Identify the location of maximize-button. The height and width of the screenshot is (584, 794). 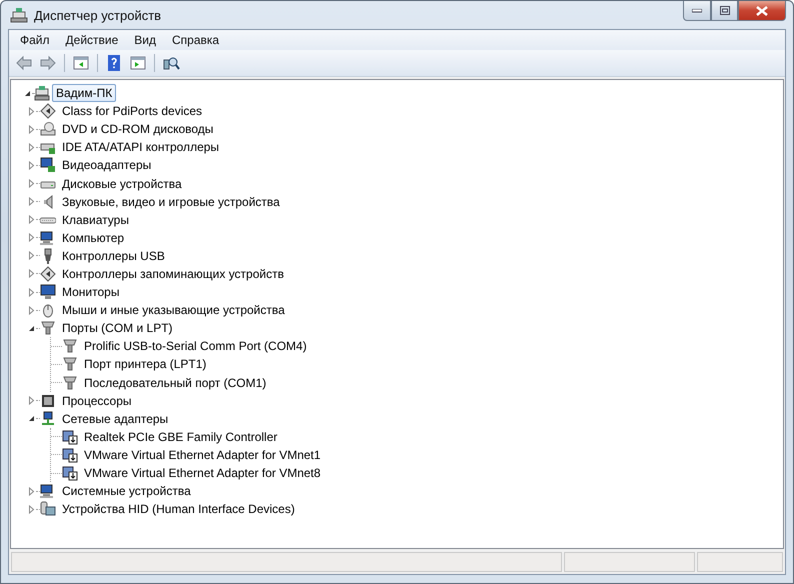
(724, 11).